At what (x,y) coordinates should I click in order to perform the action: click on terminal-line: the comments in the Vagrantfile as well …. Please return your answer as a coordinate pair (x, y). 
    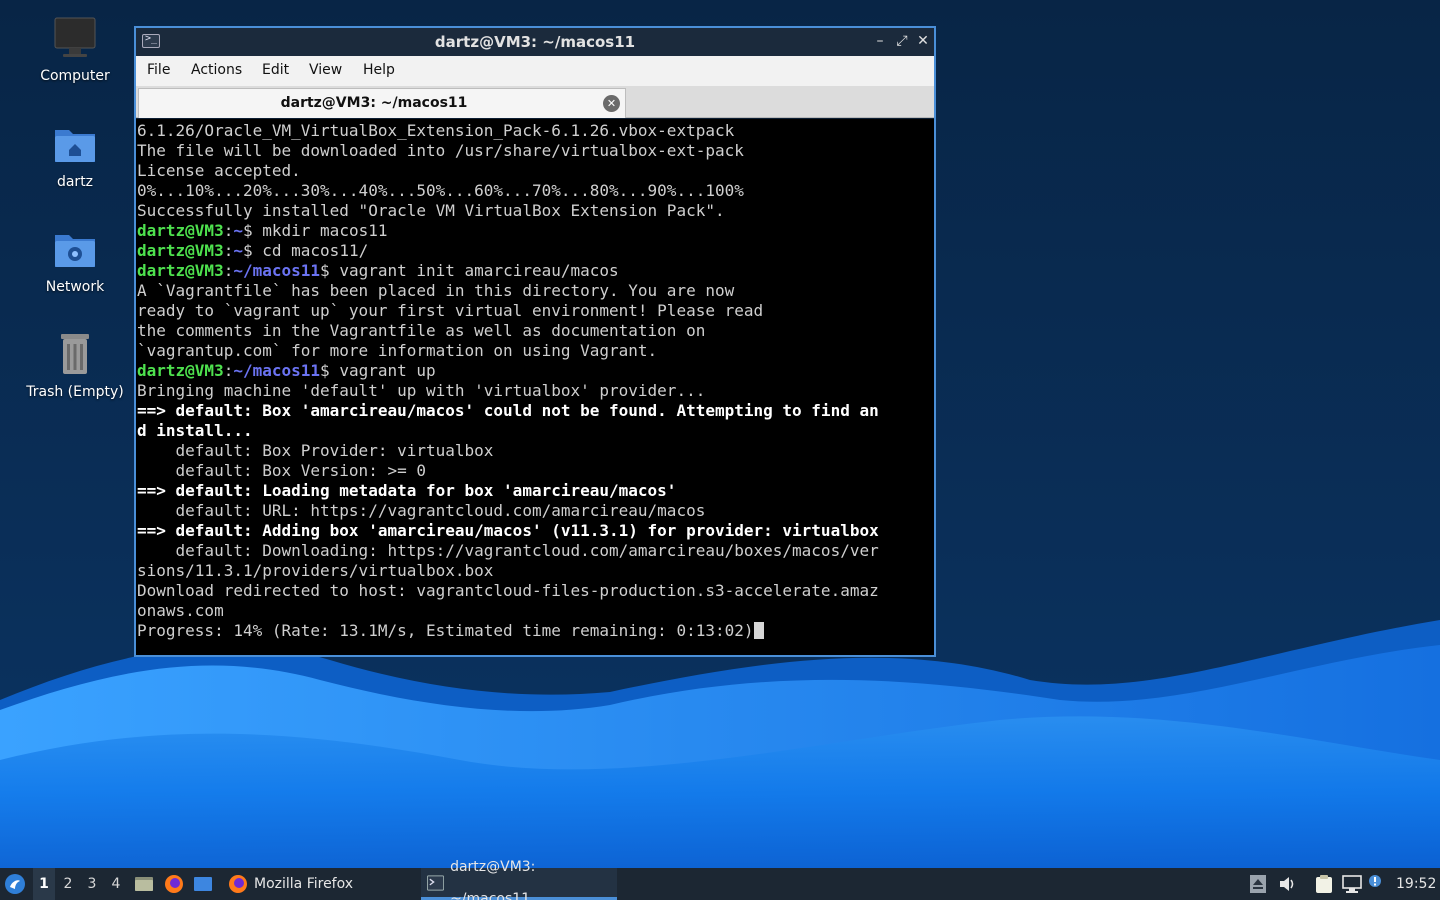
    Looking at the image, I should click on (508, 331).